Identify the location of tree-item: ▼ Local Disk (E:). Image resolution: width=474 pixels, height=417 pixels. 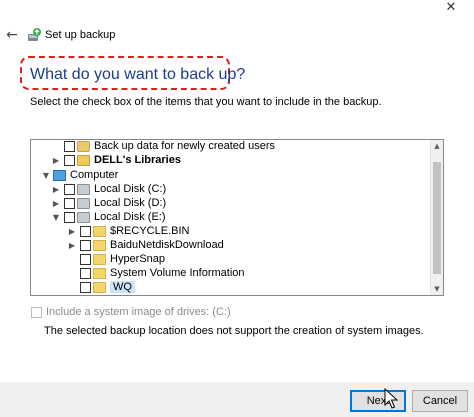
(108, 217).